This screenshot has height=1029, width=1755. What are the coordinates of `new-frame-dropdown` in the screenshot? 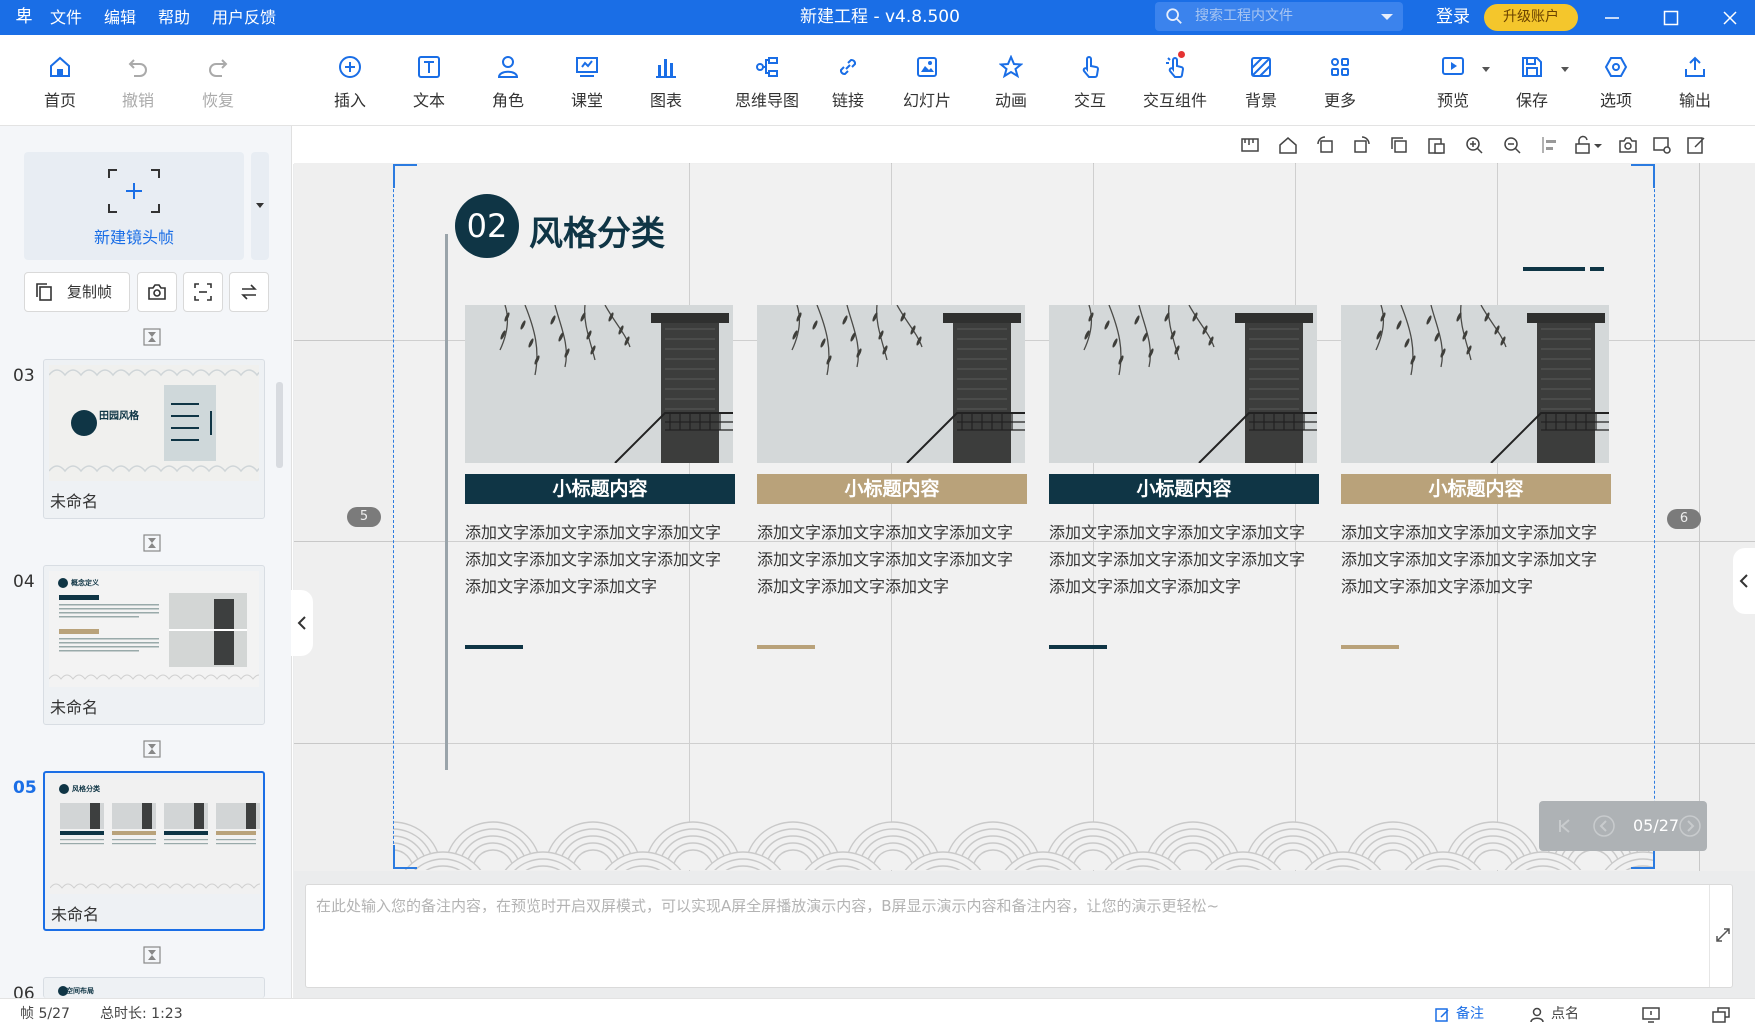 It's located at (260, 206).